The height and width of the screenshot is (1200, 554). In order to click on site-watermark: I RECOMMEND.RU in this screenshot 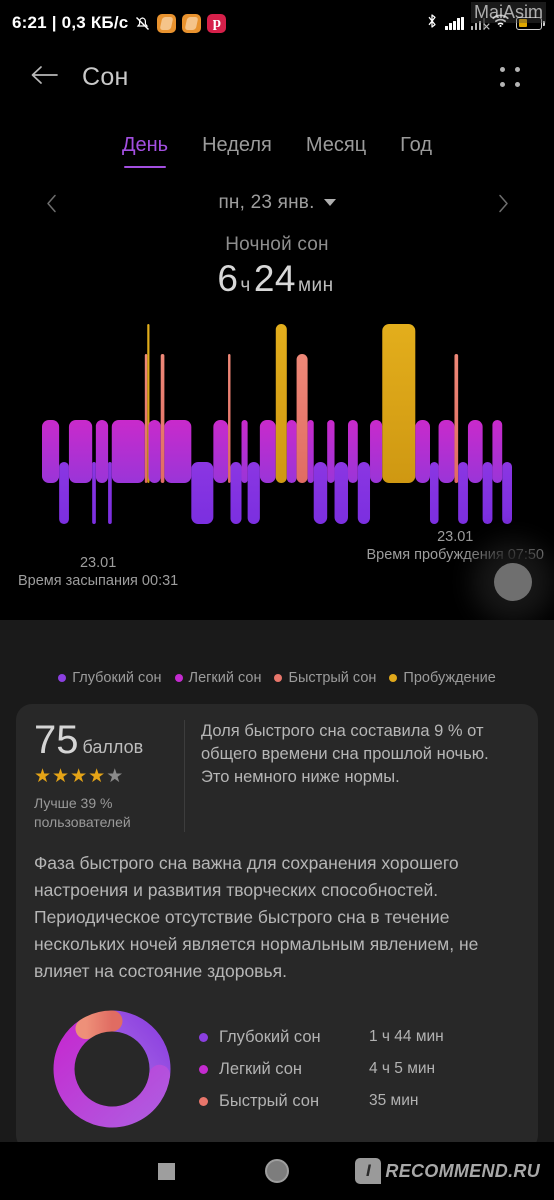, I will do `click(447, 1171)`.